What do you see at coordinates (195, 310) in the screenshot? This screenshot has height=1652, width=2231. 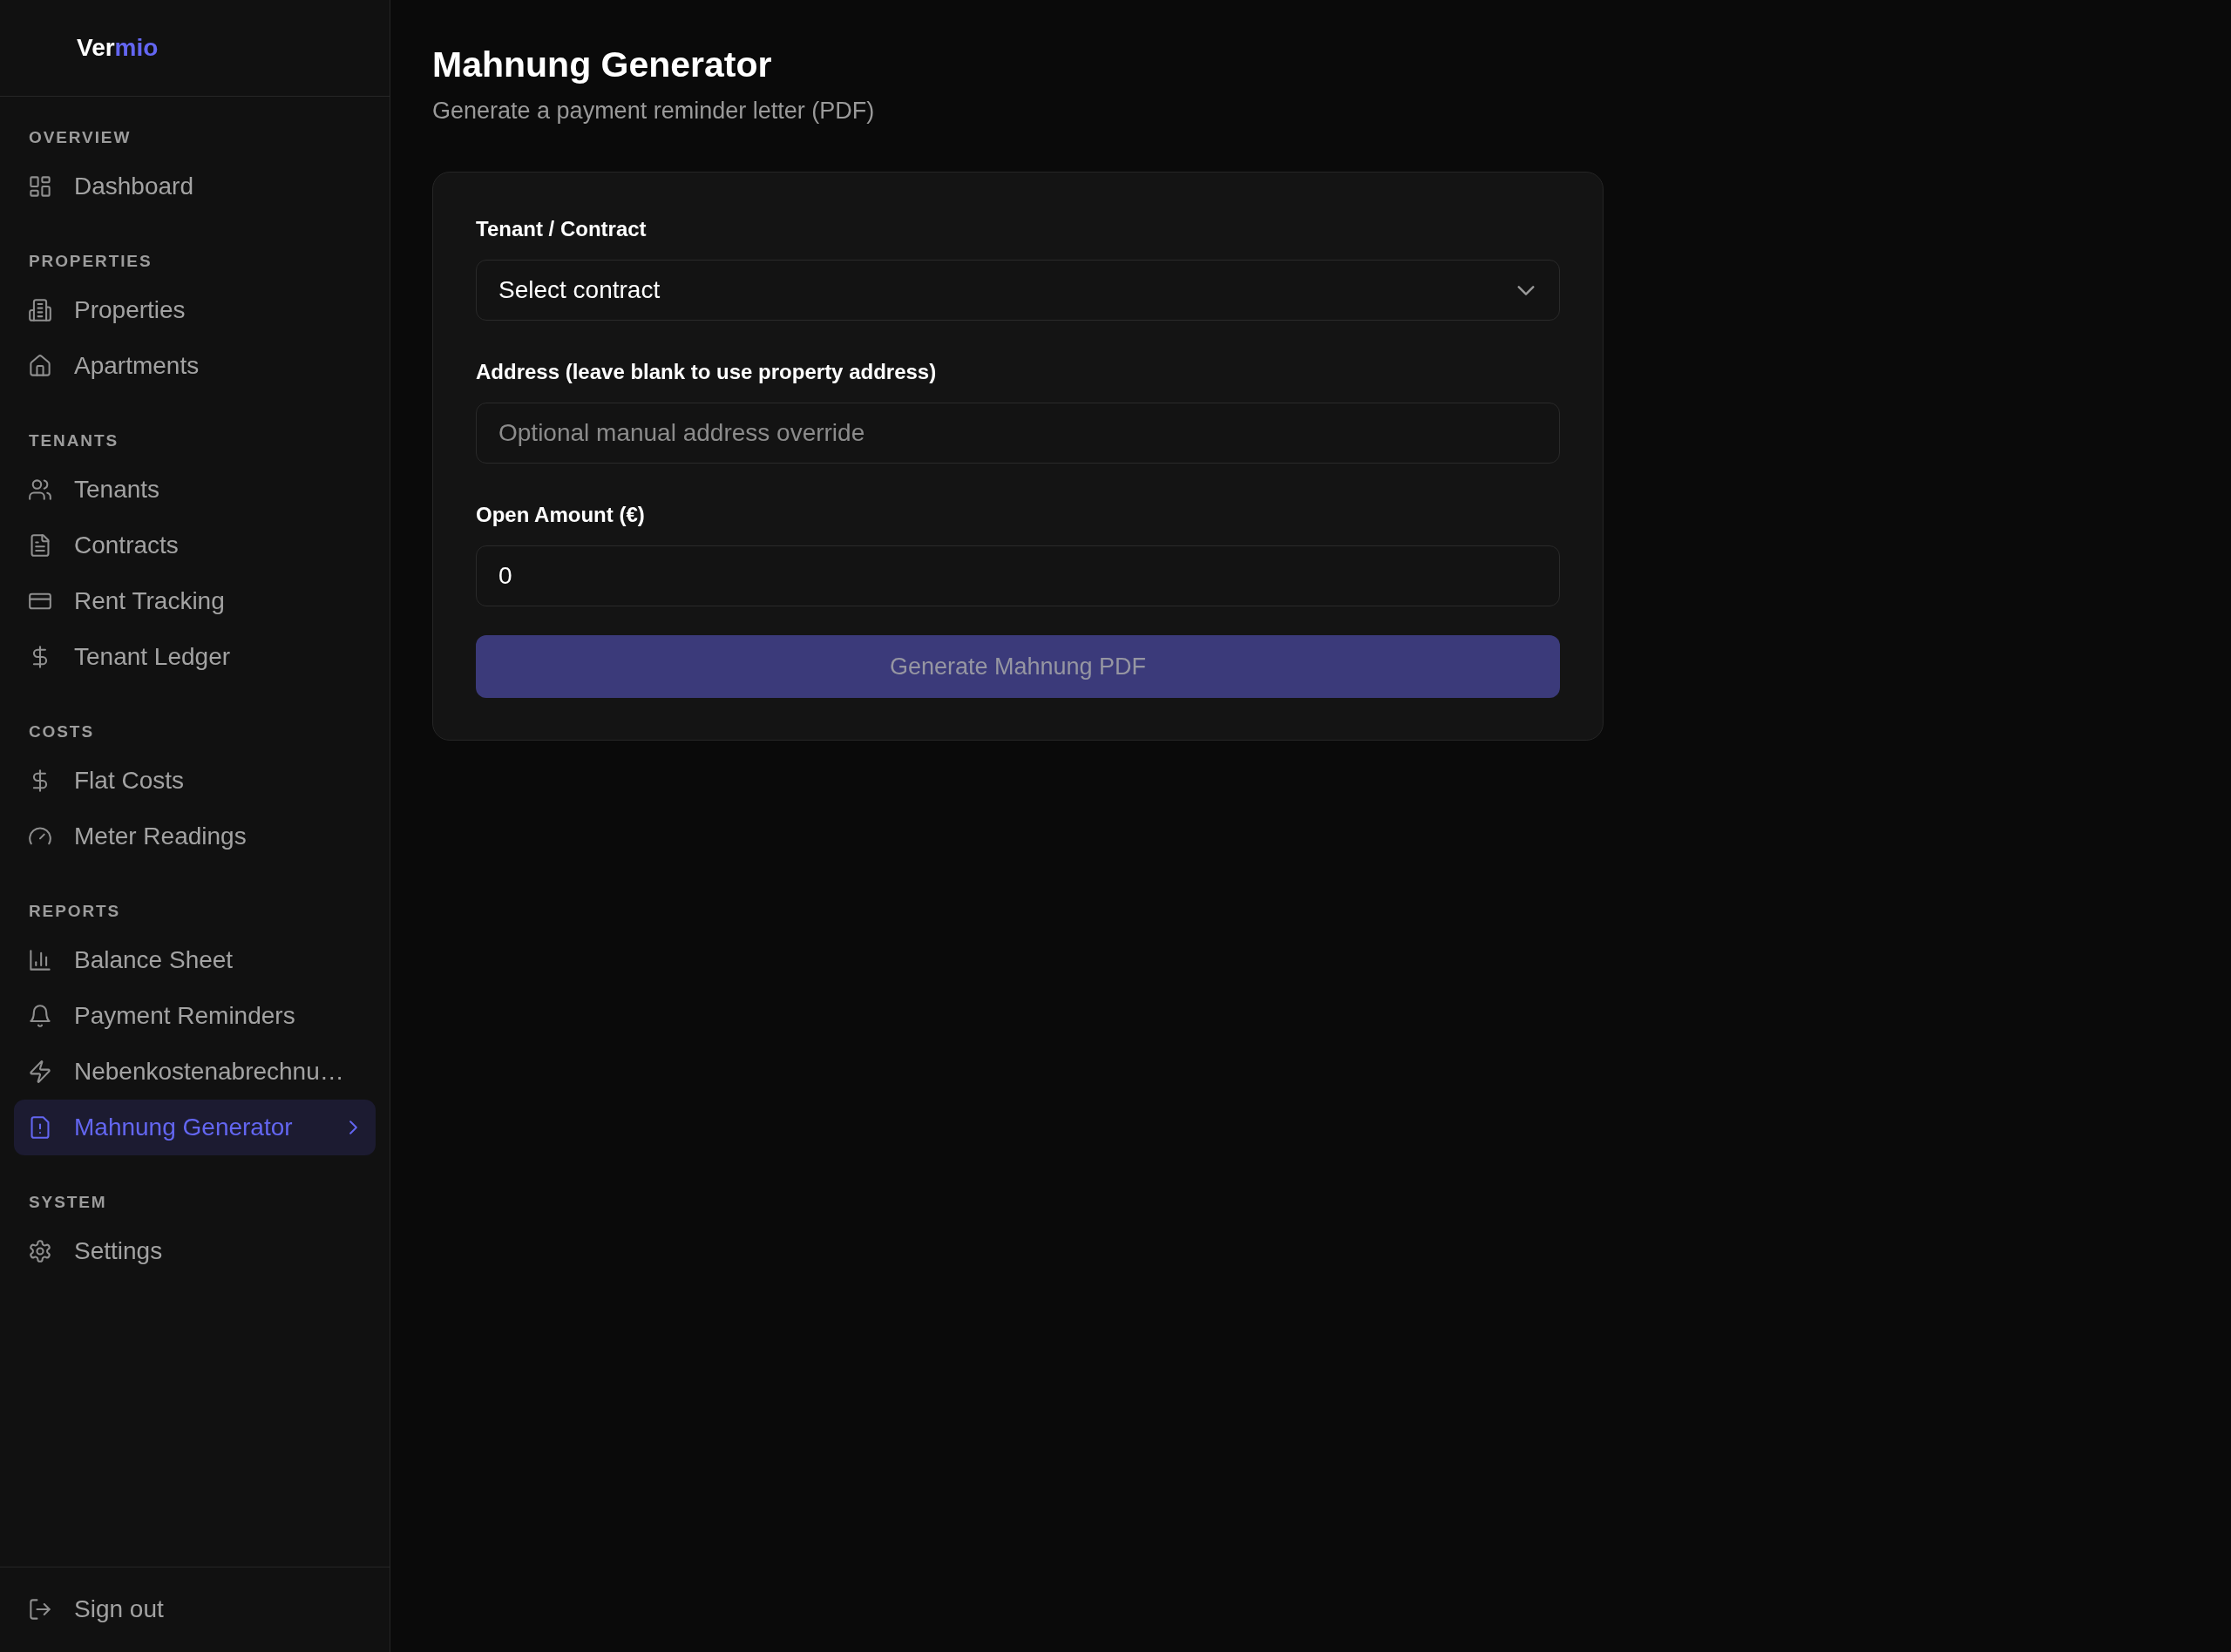 I see `nav-item: Properties` at bounding box center [195, 310].